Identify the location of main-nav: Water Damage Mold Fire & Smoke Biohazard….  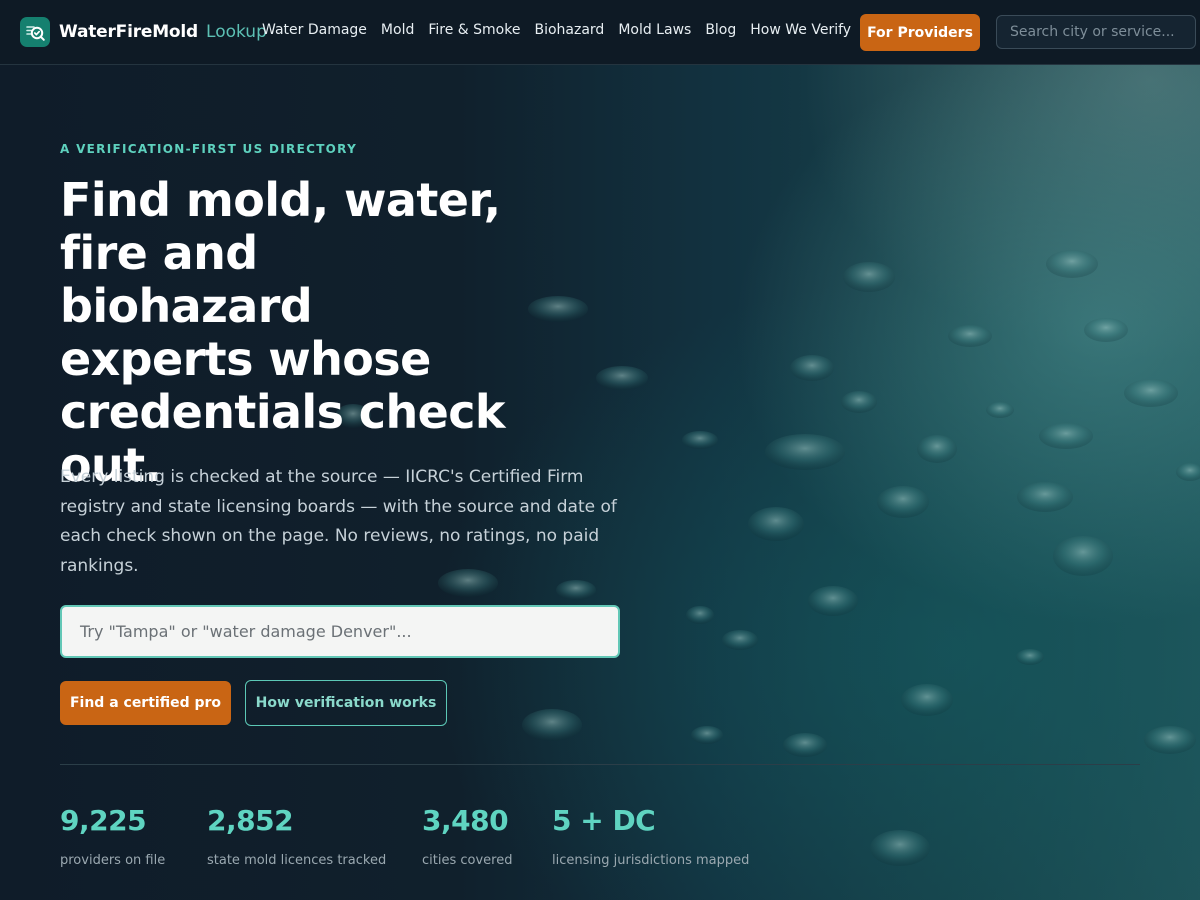
(563, 30).